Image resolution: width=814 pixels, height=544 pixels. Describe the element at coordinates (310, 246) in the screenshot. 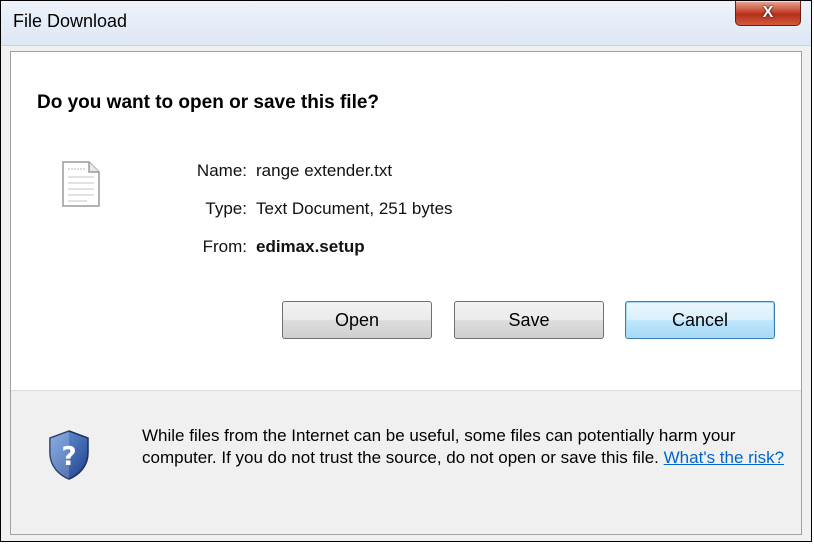

I see `file-source-value: edimax.setup` at that location.